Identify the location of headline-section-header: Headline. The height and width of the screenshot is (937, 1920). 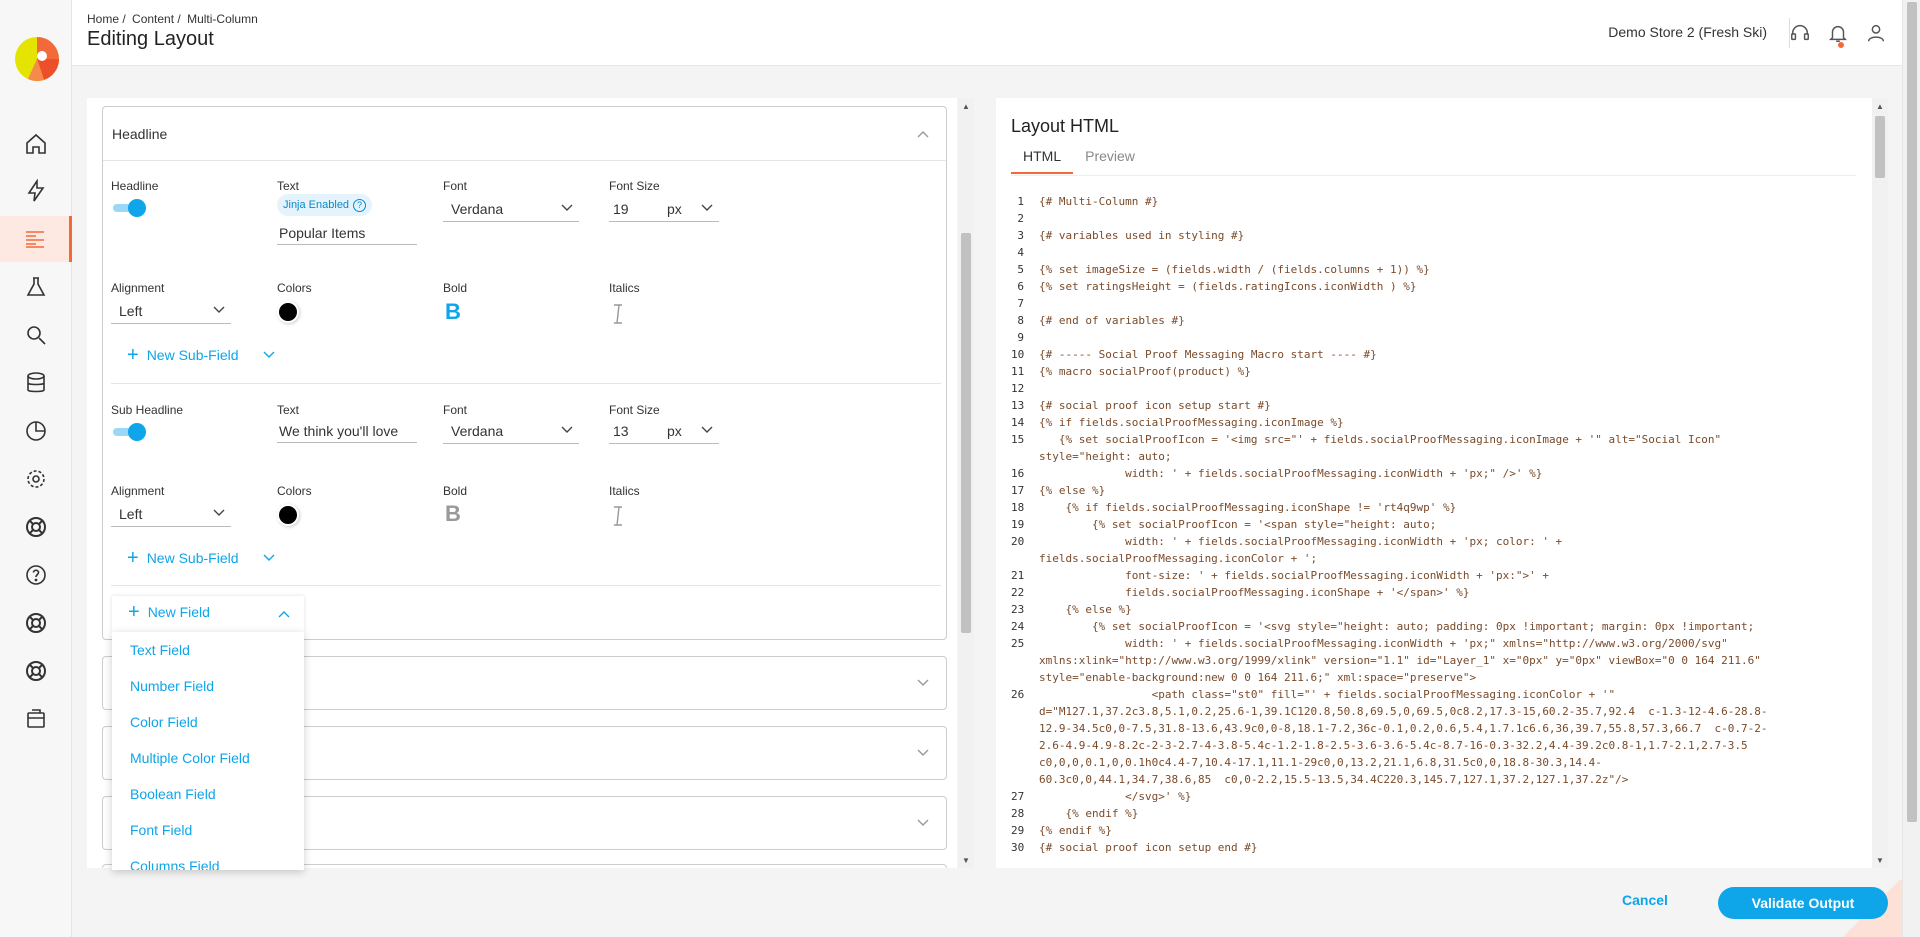
(524, 134).